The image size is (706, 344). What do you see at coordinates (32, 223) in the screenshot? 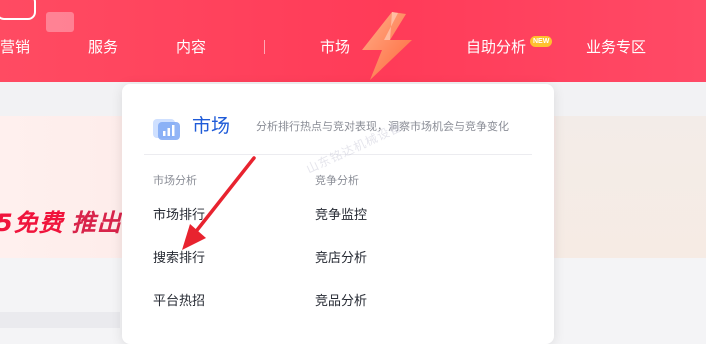
I see `promo-text-free: 5免费` at bounding box center [32, 223].